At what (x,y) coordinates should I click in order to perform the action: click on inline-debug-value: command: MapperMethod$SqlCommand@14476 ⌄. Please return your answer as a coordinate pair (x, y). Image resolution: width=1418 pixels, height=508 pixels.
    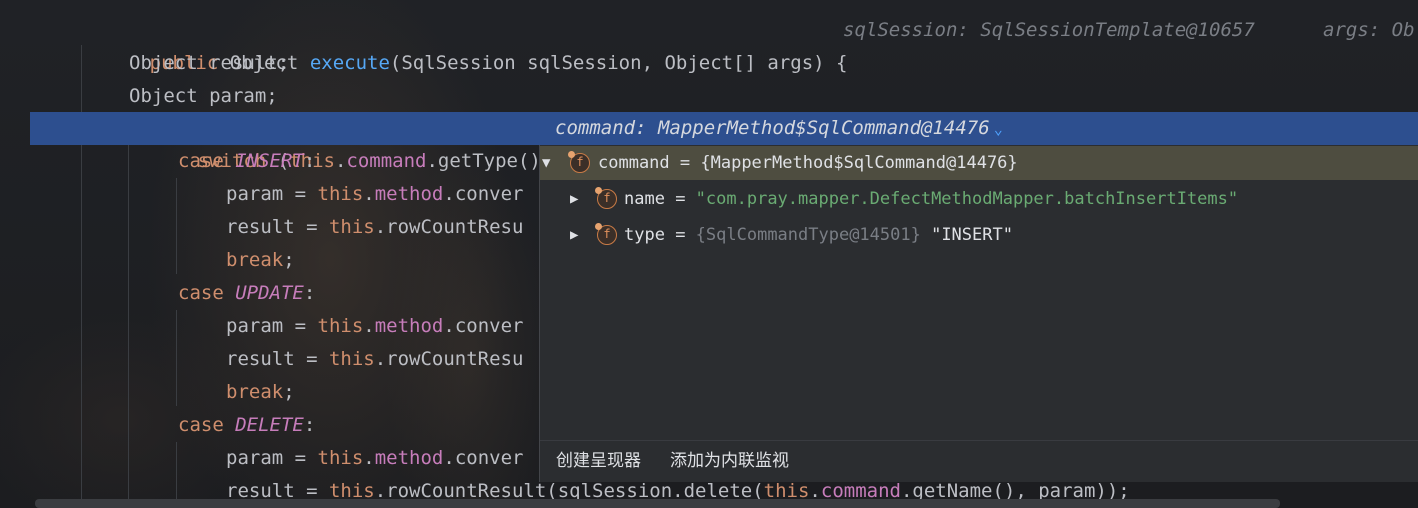
    Looking at the image, I should click on (779, 129).